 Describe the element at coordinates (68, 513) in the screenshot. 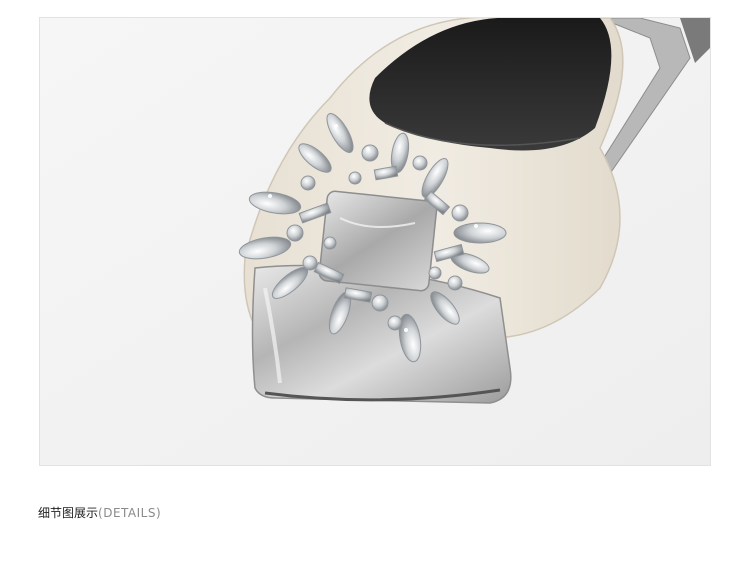

I see `caption-title: 细节图展示` at that location.